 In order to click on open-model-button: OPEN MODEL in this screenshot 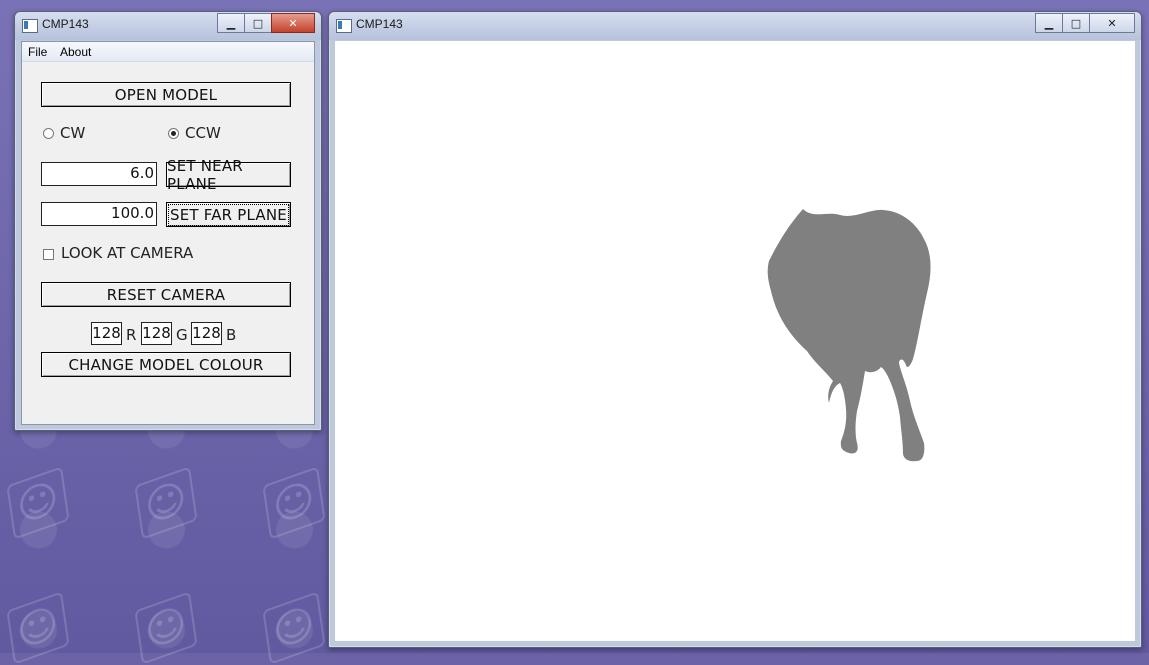, I will do `click(166, 94)`.